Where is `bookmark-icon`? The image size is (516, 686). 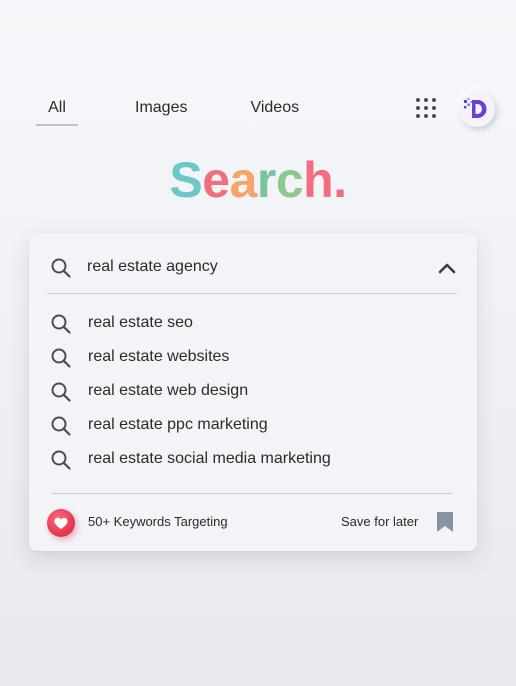
bookmark-icon is located at coordinates (445, 522).